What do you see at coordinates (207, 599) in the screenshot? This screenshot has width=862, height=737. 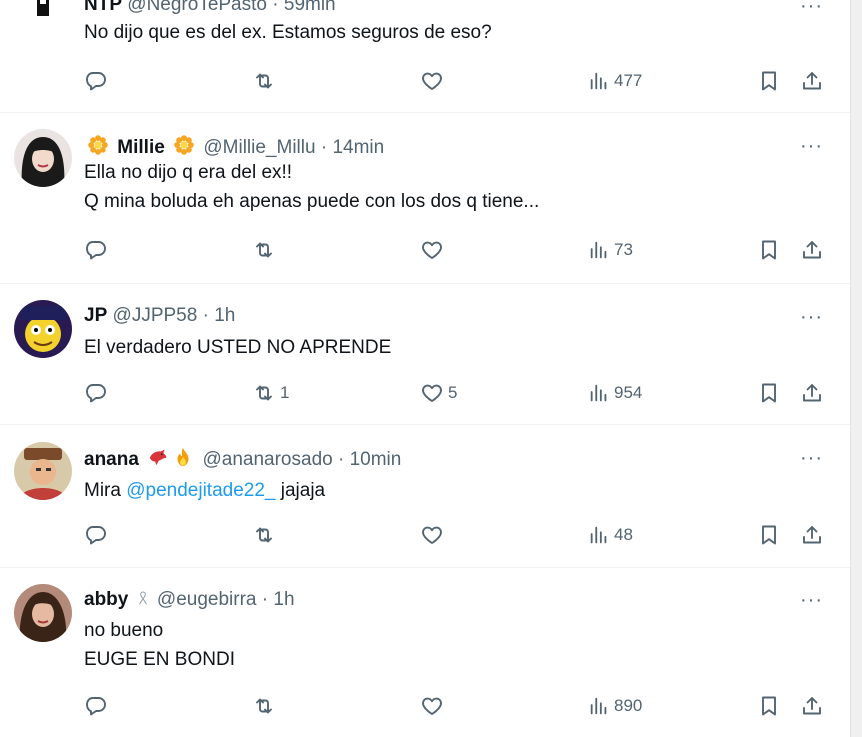 I see `user-handle: @eugebirra` at bounding box center [207, 599].